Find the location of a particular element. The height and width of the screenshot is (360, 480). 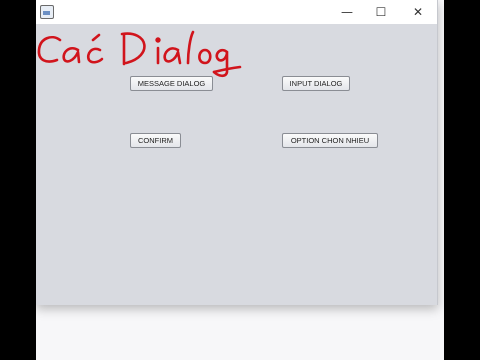

letterbox-left is located at coordinates (18, 180).